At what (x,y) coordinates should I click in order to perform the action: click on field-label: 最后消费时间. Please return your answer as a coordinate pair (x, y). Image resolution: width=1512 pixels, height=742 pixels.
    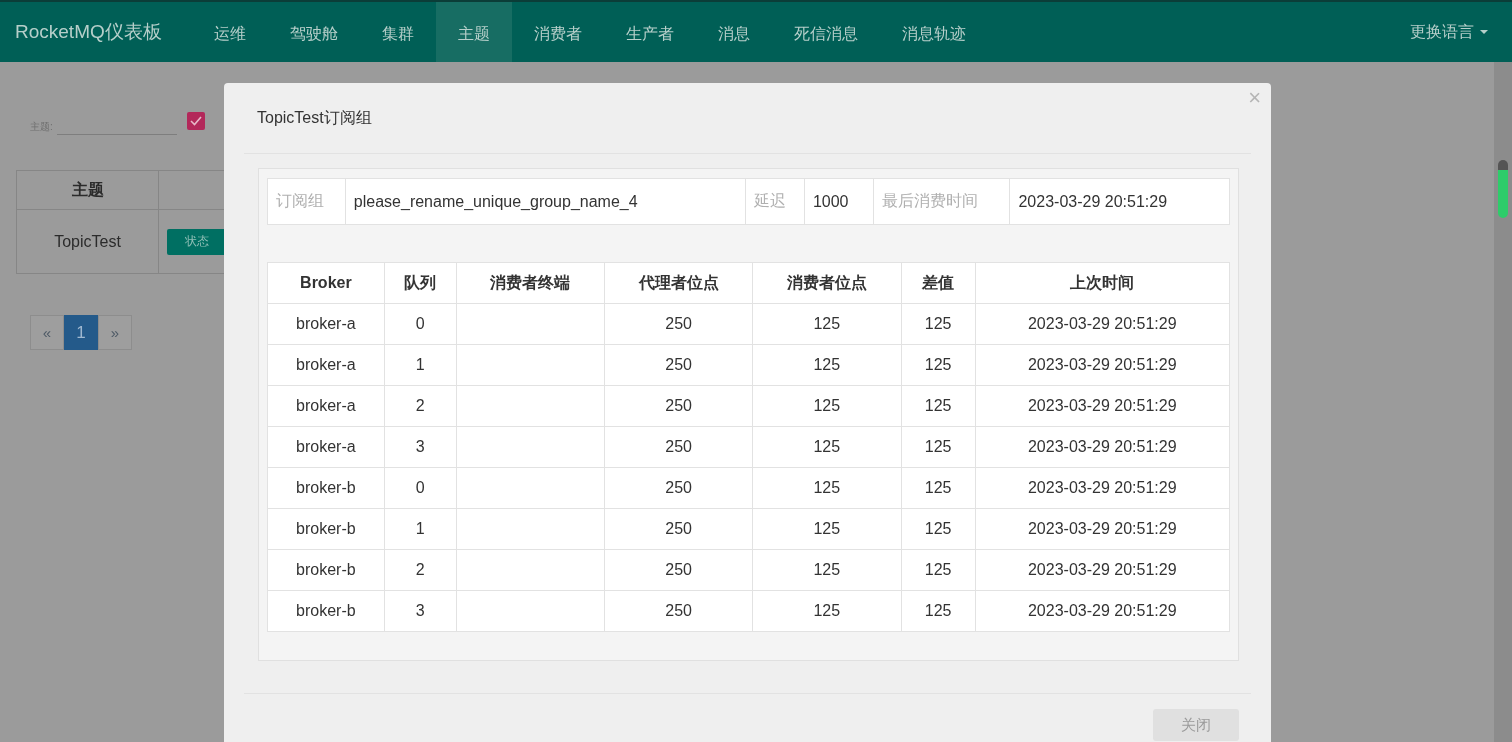
    Looking at the image, I should click on (942, 201).